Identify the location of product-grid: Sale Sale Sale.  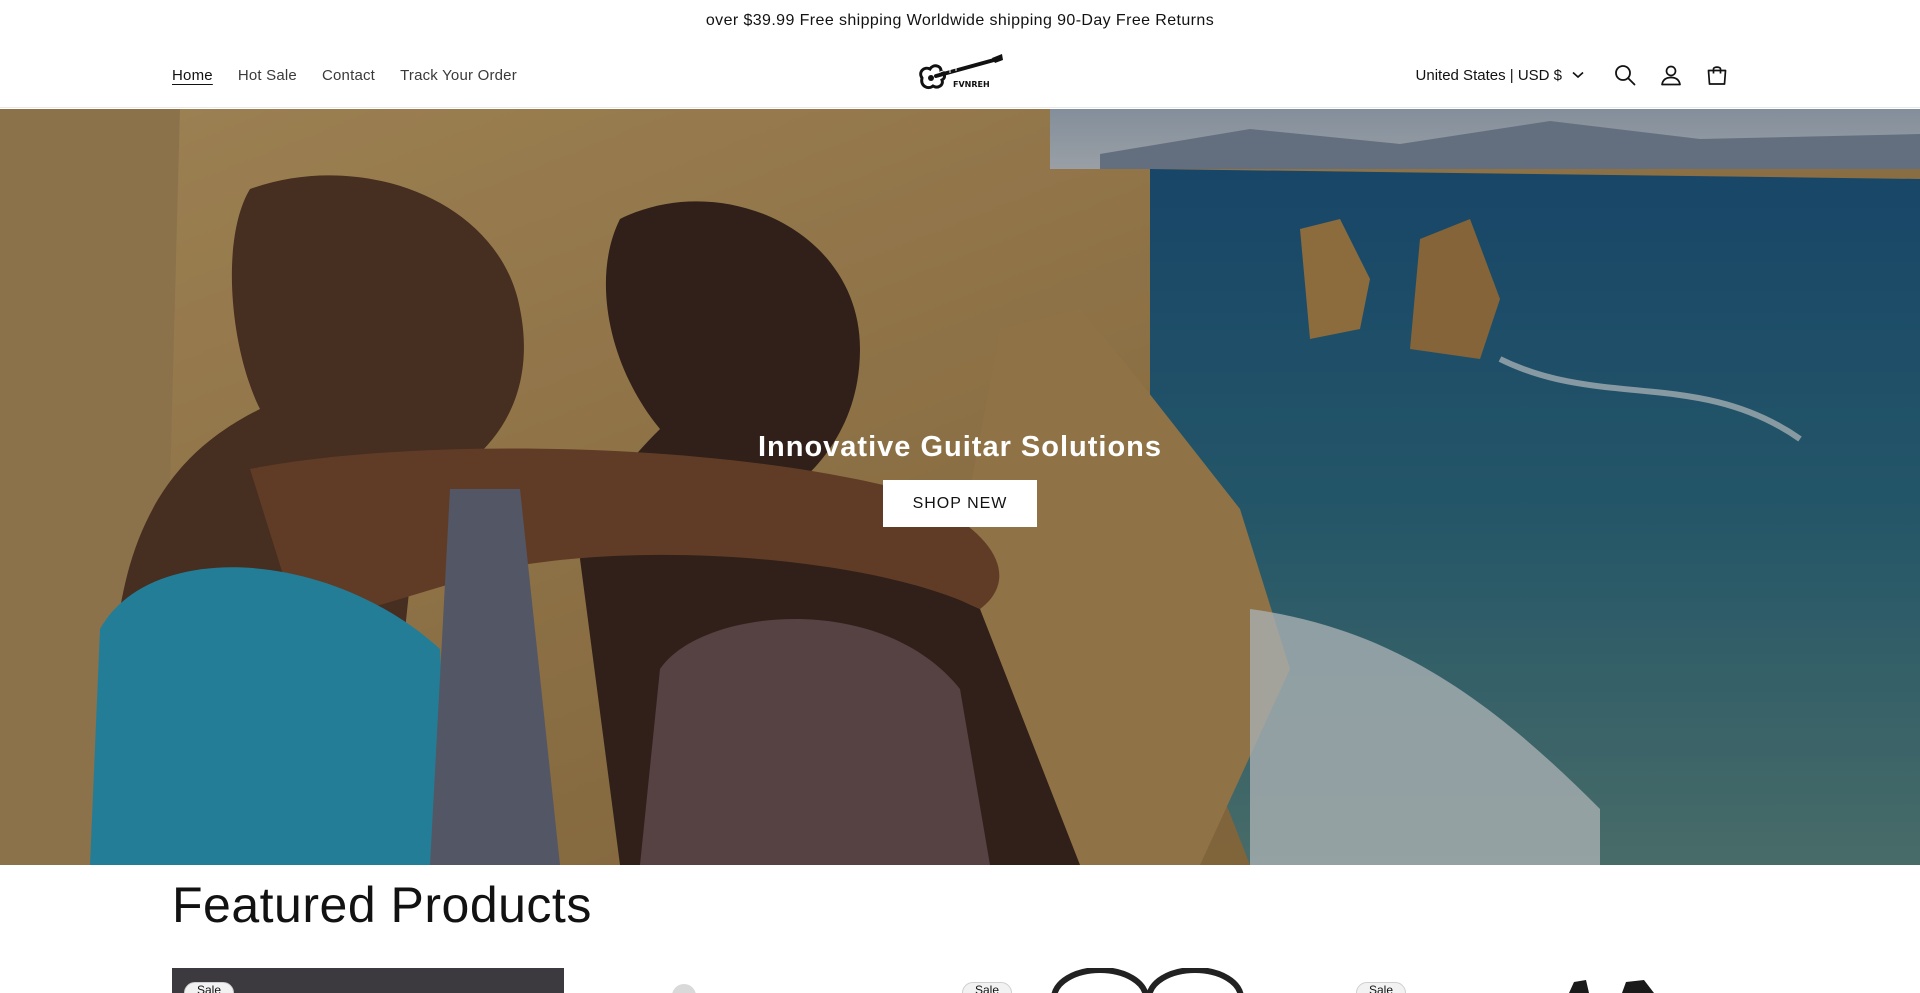
(960, 980).